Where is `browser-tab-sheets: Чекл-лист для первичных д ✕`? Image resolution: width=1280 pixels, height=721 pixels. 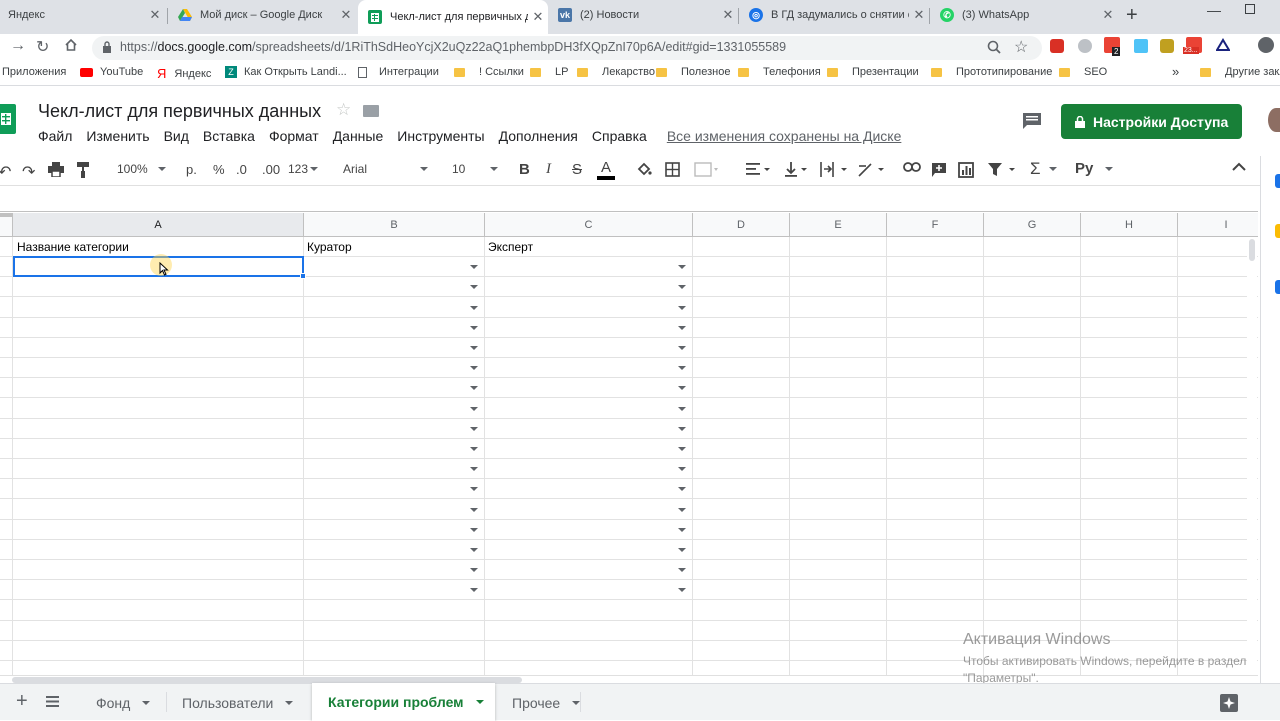
browser-tab-sheets: Чекл-лист для первичных д ✕ is located at coordinates (453, 17).